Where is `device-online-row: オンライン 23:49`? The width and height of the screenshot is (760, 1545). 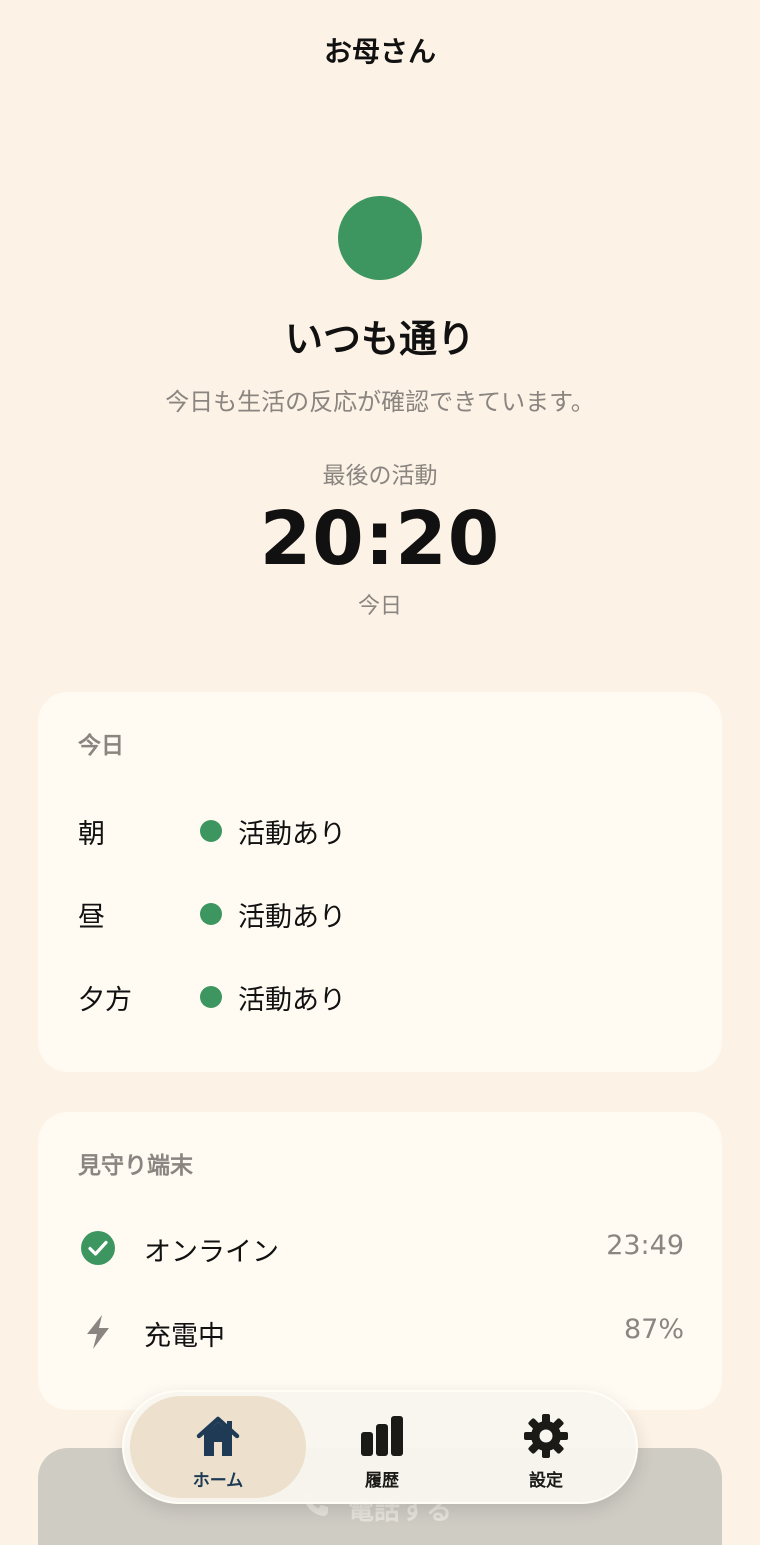 device-online-row: オンライン 23:49 is located at coordinates (381, 1248).